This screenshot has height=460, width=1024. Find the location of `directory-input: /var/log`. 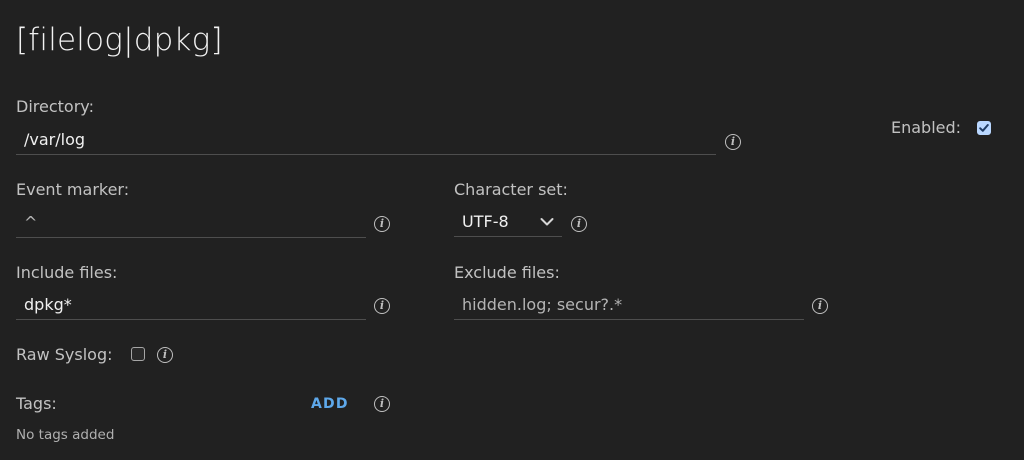

directory-input: /var/log is located at coordinates (366, 141).